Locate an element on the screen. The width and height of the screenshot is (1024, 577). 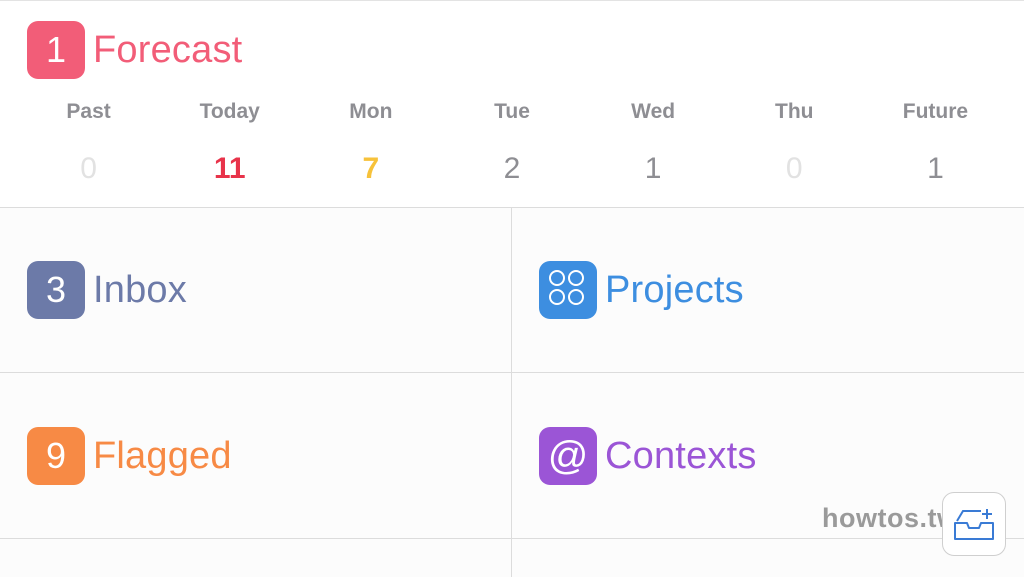
projects-icon-badge is located at coordinates (568, 290).